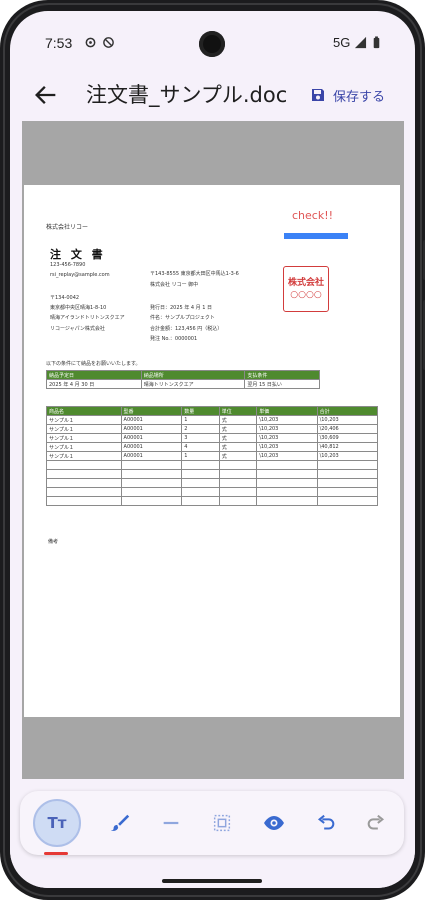 Image resolution: width=425 pixels, height=900 pixels. I want to click on sender-company: リコージャパン株式会社, so click(77, 329).